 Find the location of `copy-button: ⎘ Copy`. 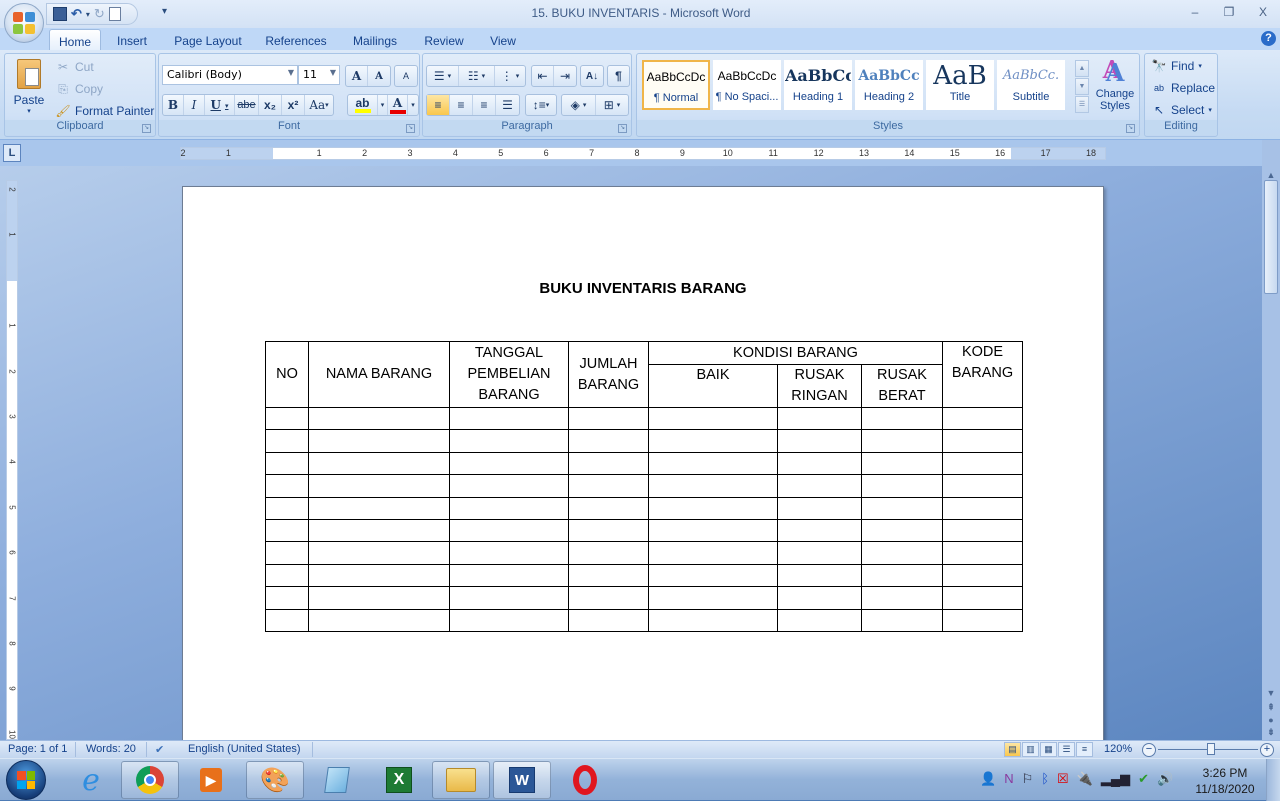

copy-button: ⎘ Copy is located at coordinates (79, 89).